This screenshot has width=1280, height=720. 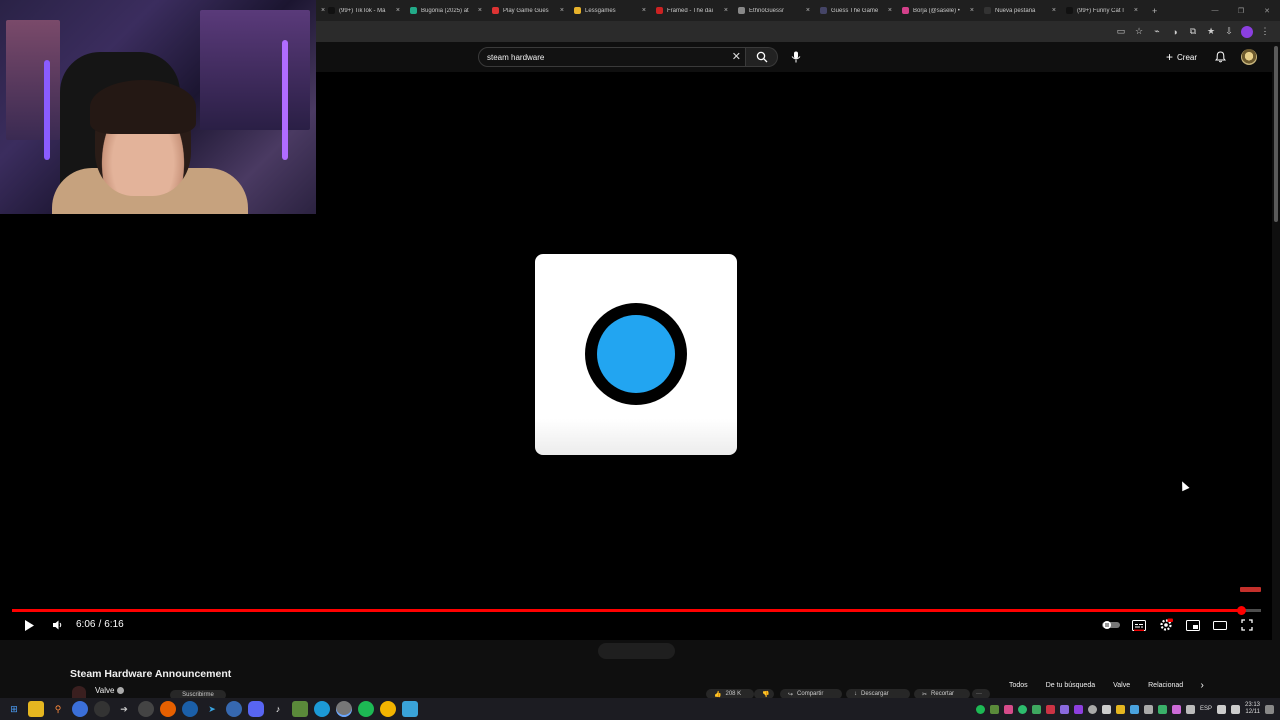 What do you see at coordinates (1221, 709) in the screenshot?
I see `wifi-icon` at bounding box center [1221, 709].